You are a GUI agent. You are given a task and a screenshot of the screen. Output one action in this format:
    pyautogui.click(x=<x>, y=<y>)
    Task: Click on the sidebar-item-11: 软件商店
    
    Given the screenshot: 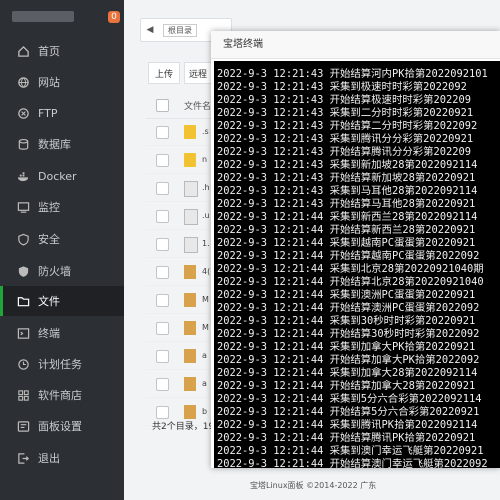 What is the action you would take?
    pyautogui.click(x=62, y=395)
    